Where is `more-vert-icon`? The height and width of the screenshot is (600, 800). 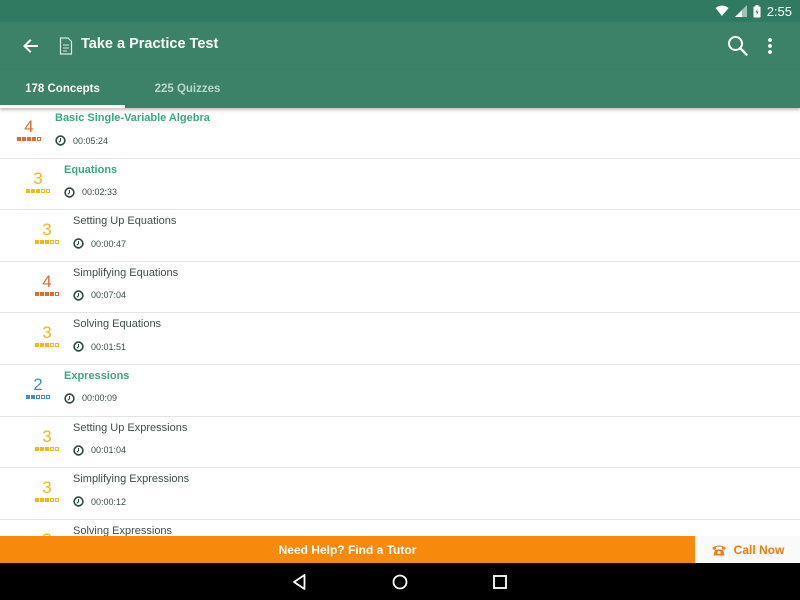 more-vert-icon is located at coordinates (770, 46).